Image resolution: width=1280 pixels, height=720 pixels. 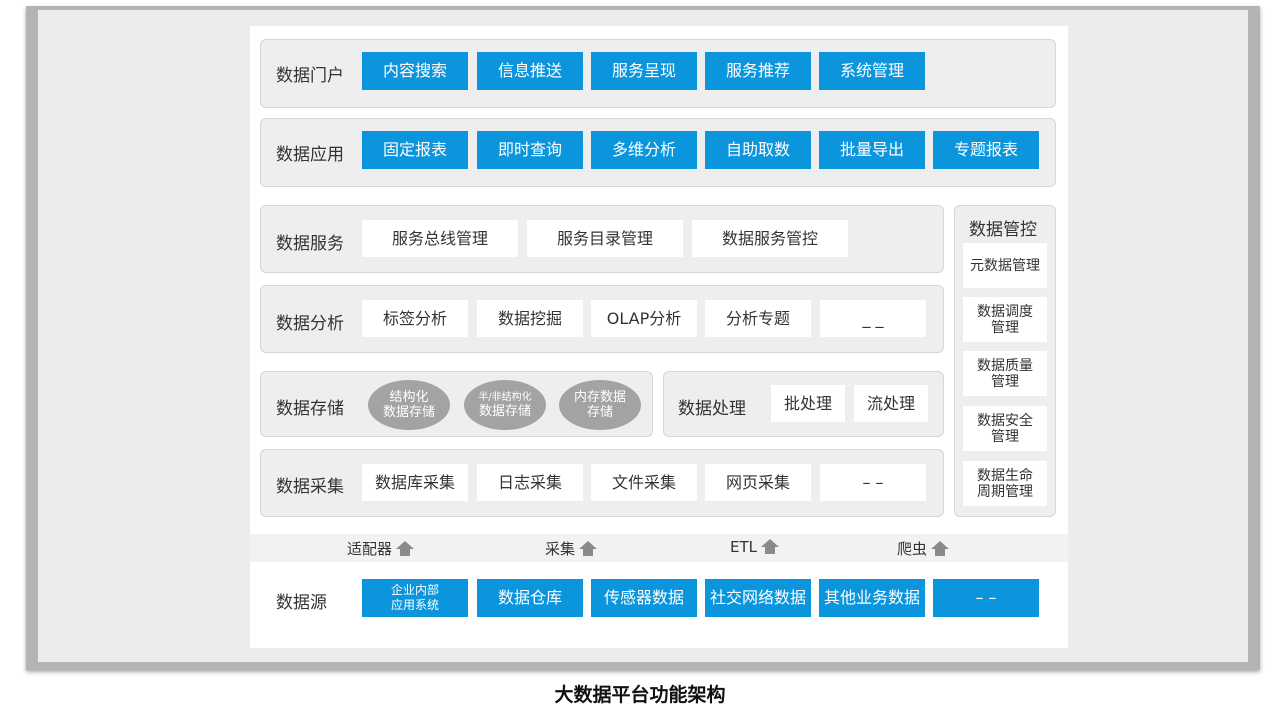 I want to click on storage-memory-line2: 存储, so click(x=599, y=412).